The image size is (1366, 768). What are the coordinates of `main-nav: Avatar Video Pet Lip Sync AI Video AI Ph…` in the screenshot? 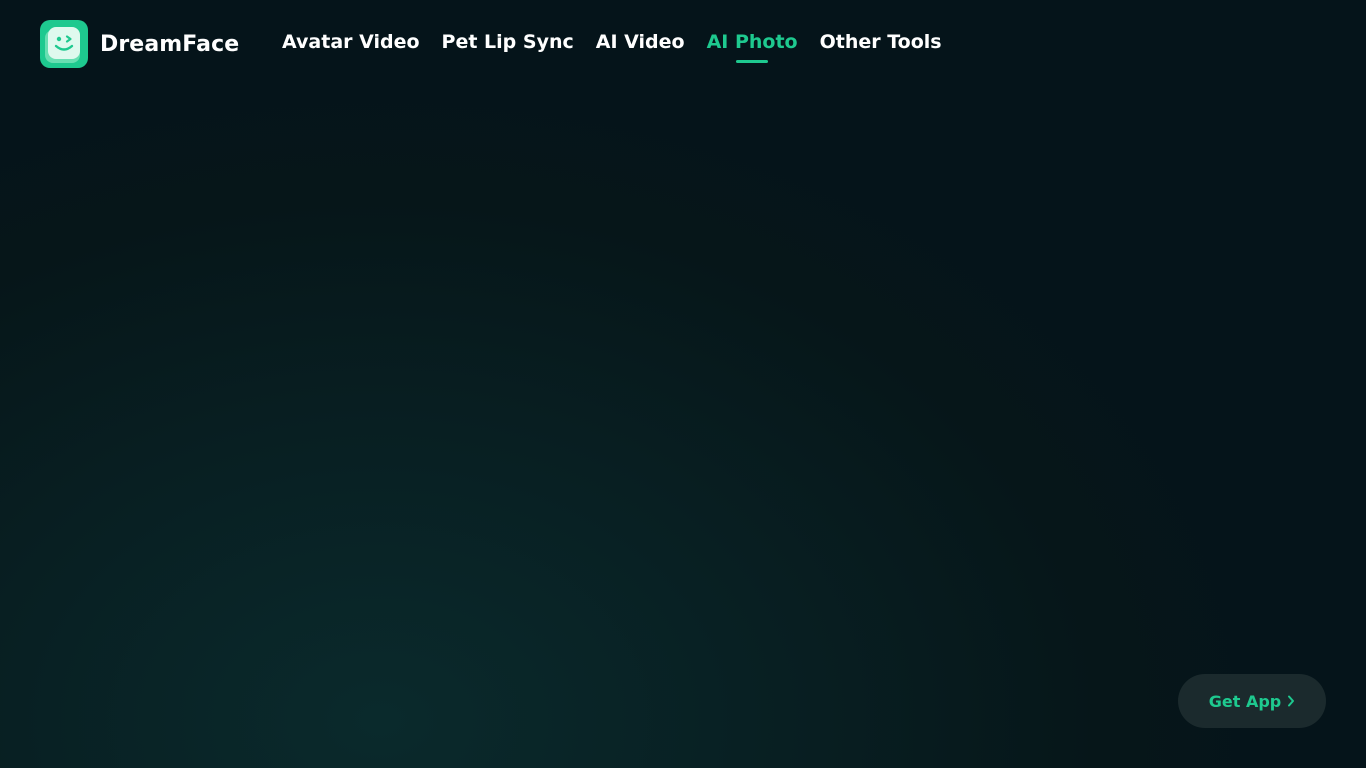 It's located at (612, 46).